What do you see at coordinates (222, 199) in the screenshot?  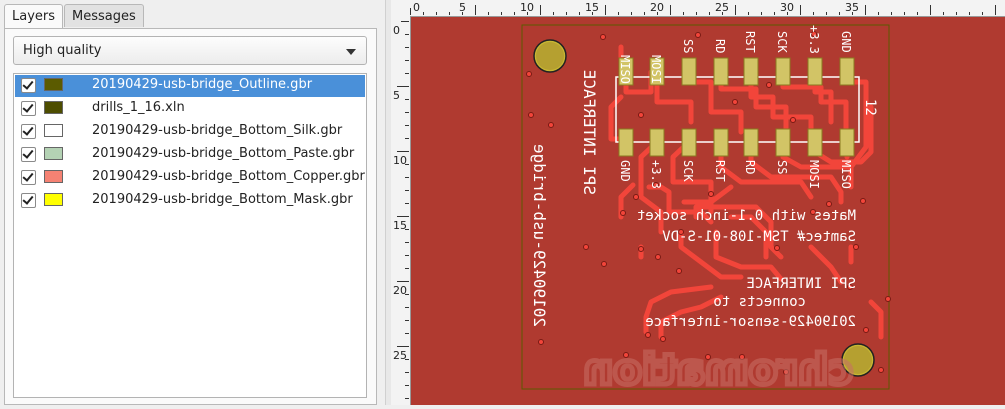 I see `layer-name: 20190429-usb-bridge_Bottom_Mask.gbr` at bounding box center [222, 199].